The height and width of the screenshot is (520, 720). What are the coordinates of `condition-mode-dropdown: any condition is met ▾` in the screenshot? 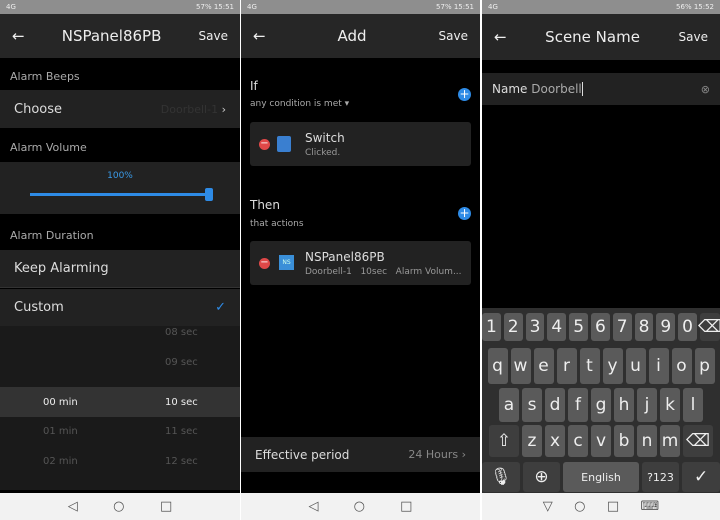 It's located at (299, 104).